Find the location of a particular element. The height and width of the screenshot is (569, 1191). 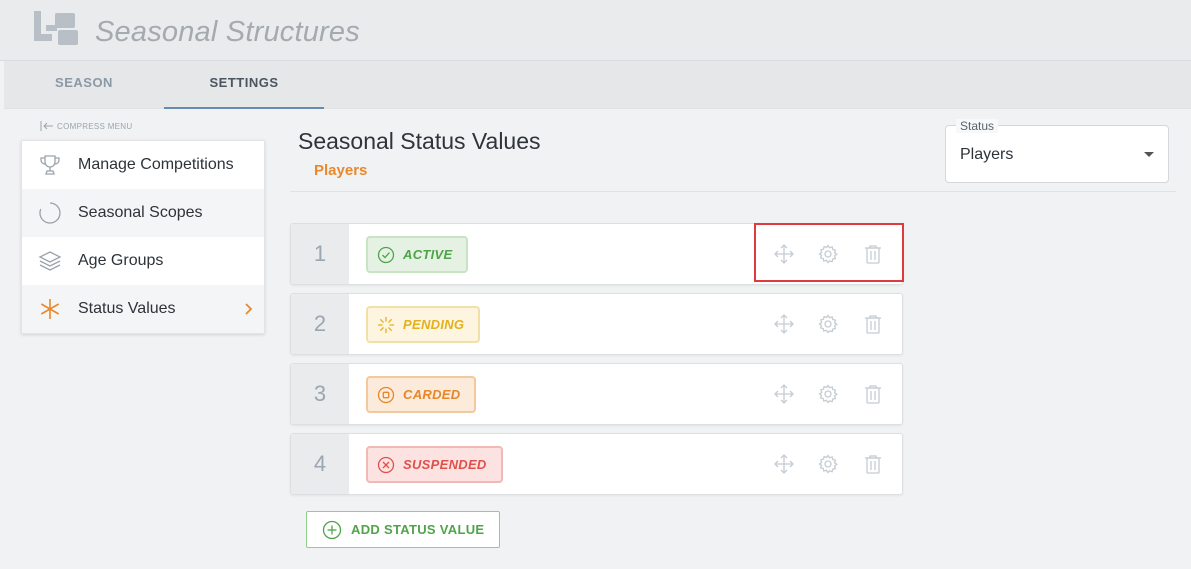

layers-icon is located at coordinates (50, 261).